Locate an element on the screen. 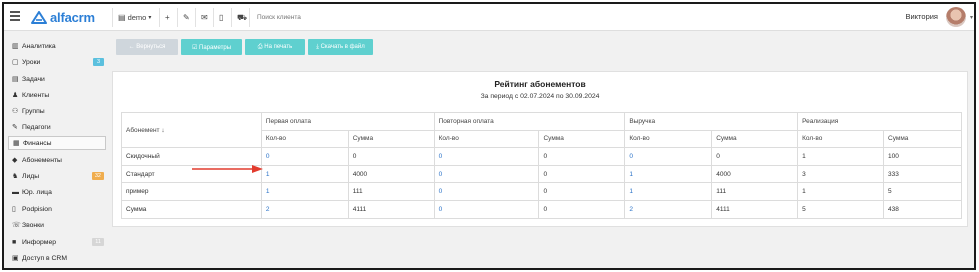 The image size is (979, 272). phone-icon: ▯ is located at coordinates (221, 17).